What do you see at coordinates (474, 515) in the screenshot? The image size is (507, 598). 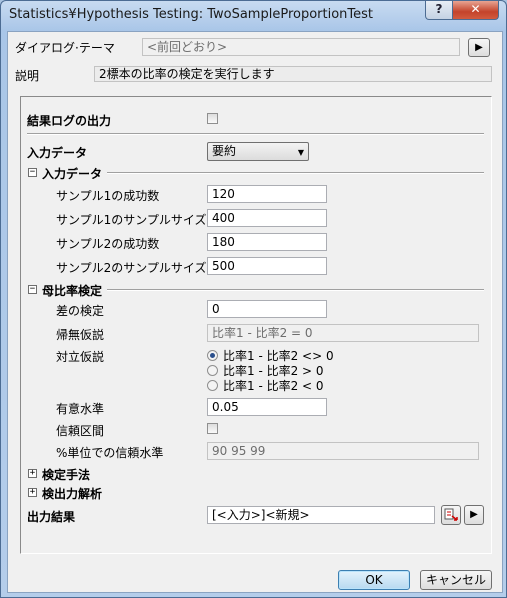 I see `output-arrow-button: ▶` at bounding box center [474, 515].